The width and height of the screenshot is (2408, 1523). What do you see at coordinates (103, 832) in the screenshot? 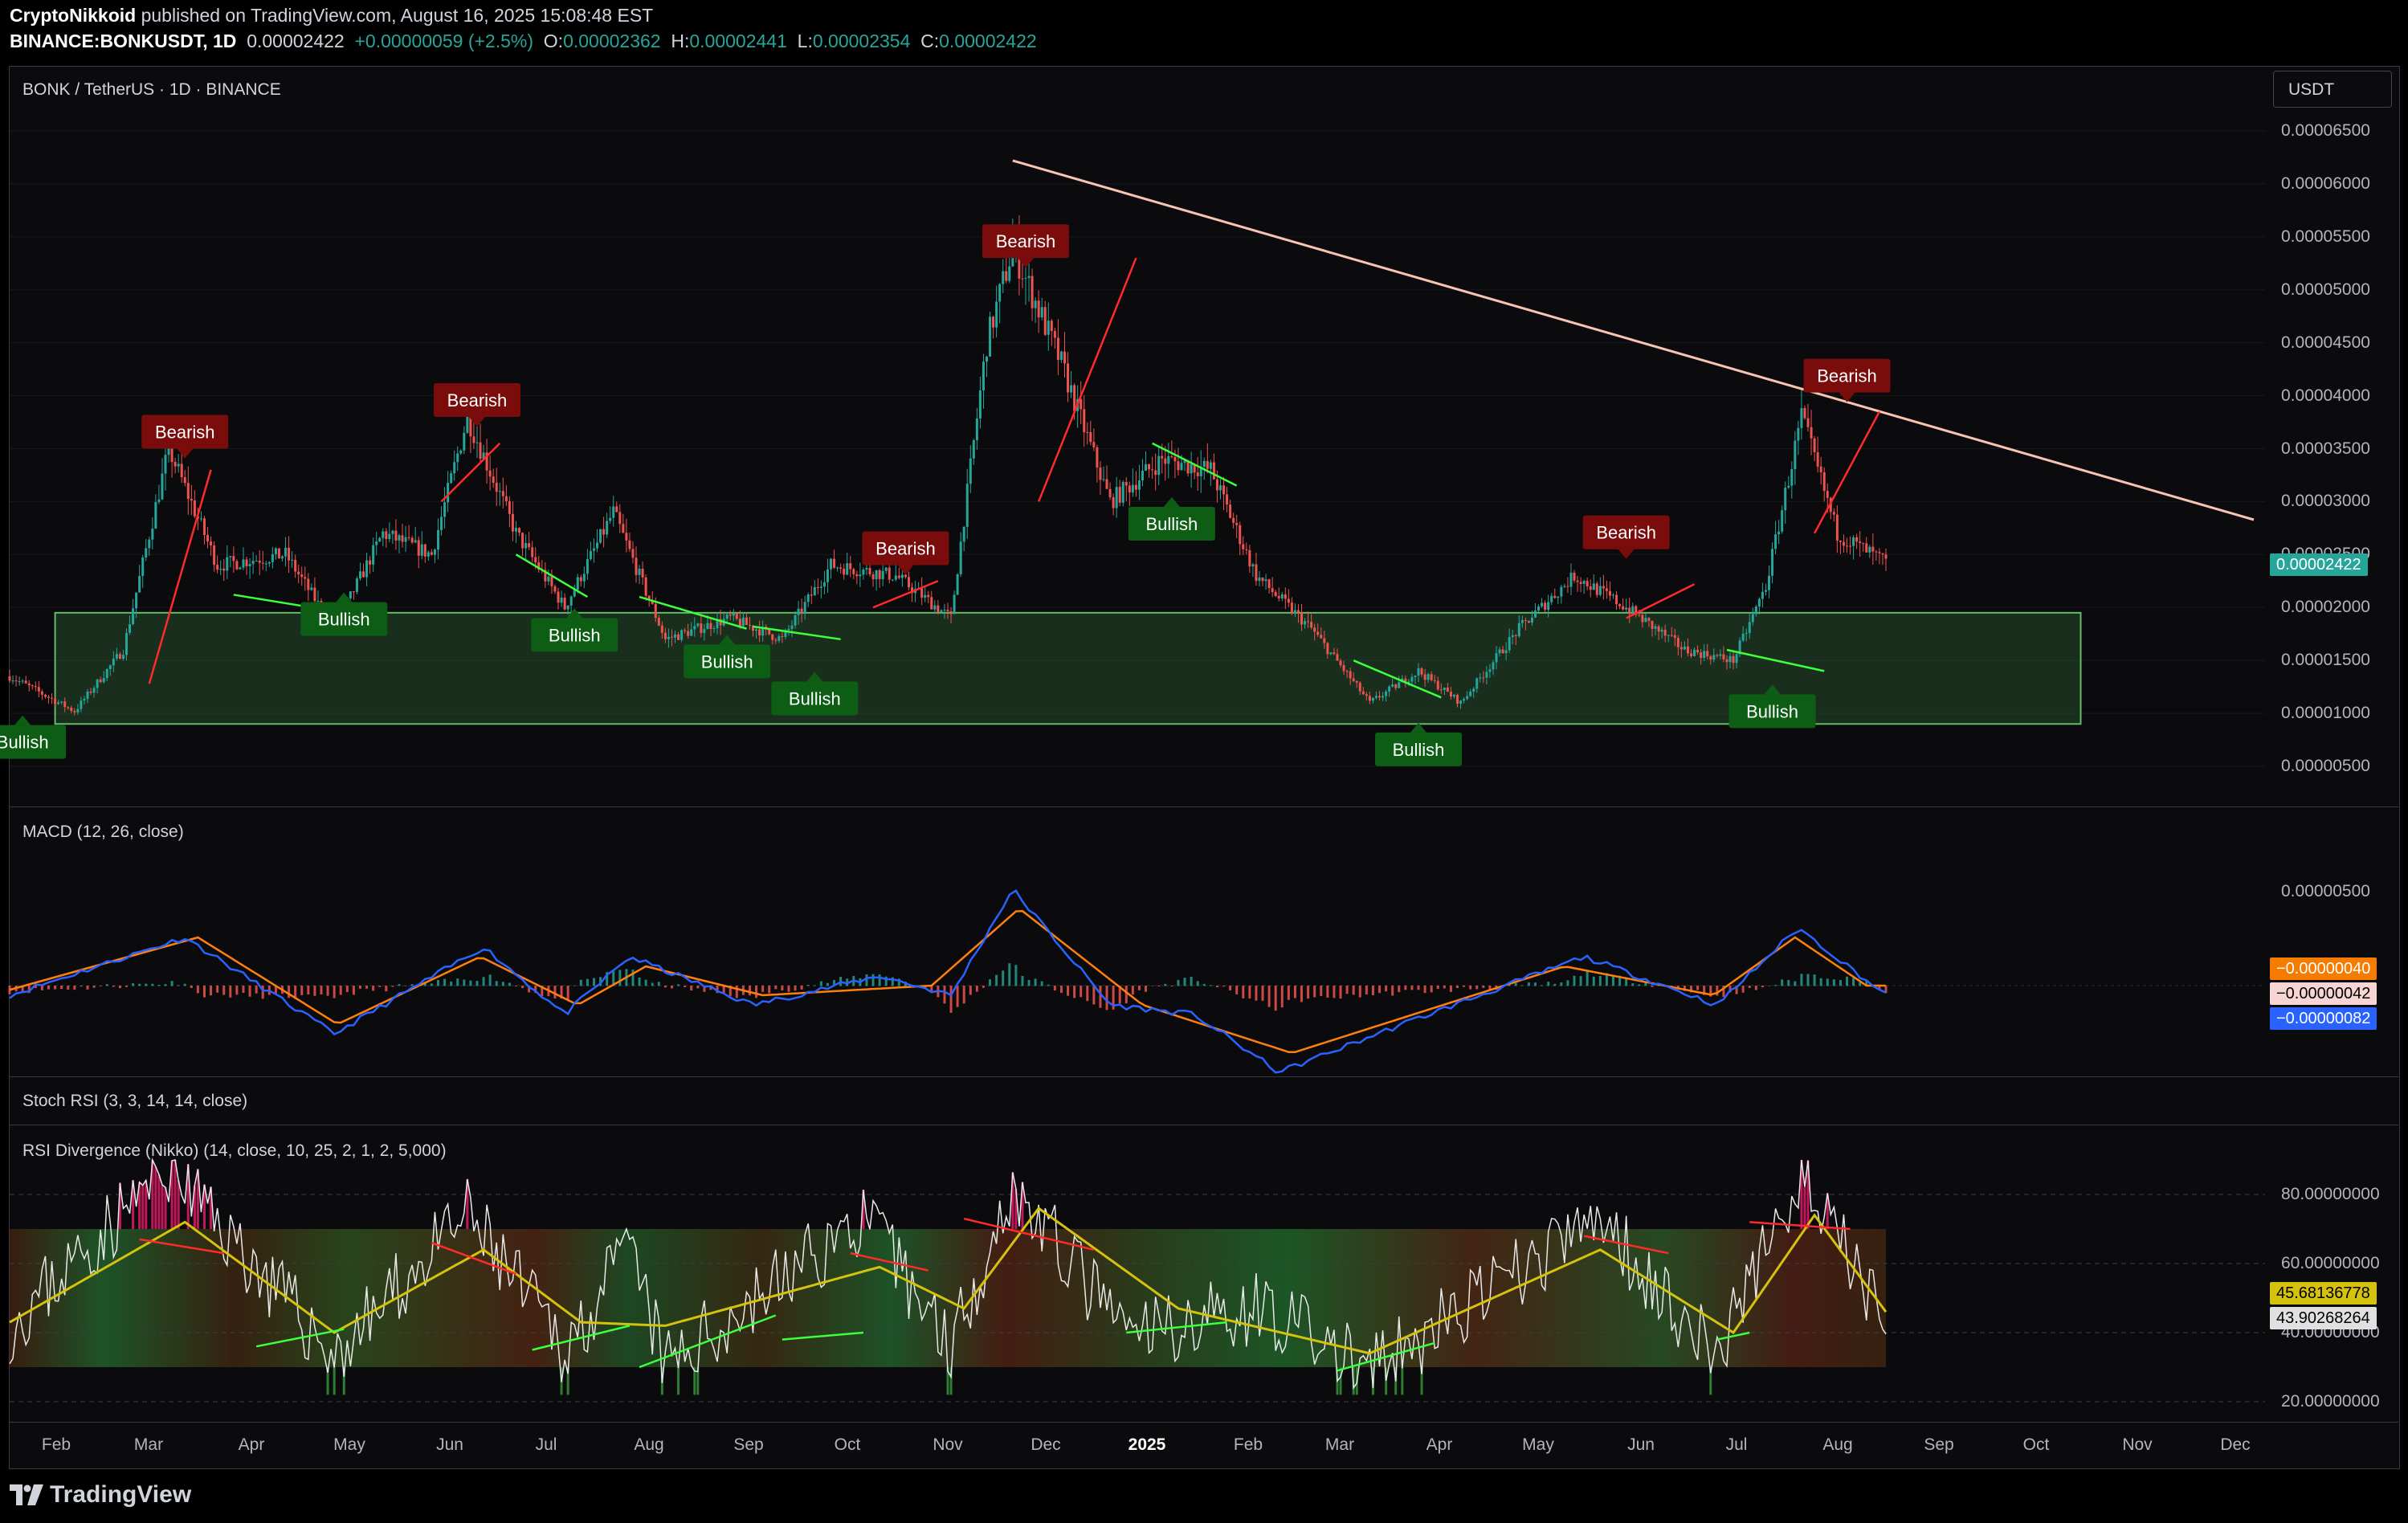
I see `macd-pane-title: MACD (12, 26, close)` at bounding box center [103, 832].